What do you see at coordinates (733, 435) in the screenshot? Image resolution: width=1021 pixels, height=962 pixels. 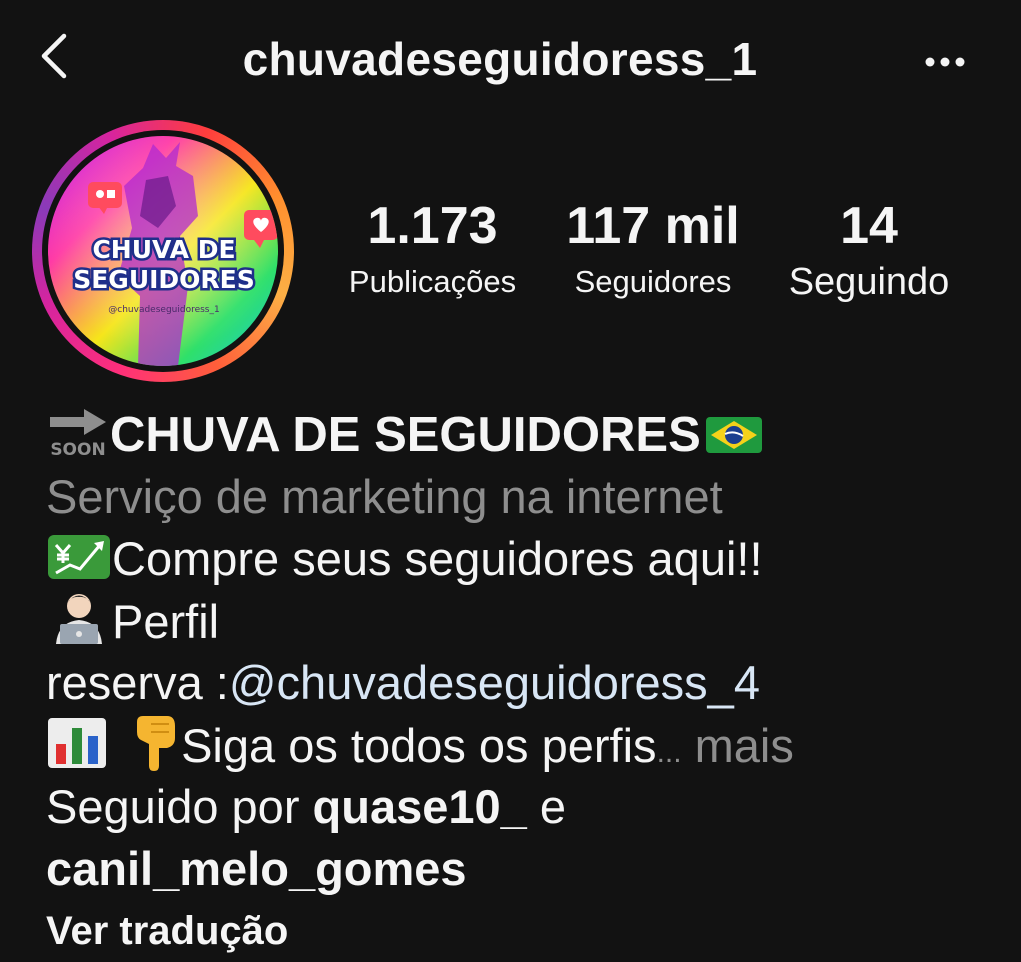 I see `brazil-flag-emoji` at bounding box center [733, 435].